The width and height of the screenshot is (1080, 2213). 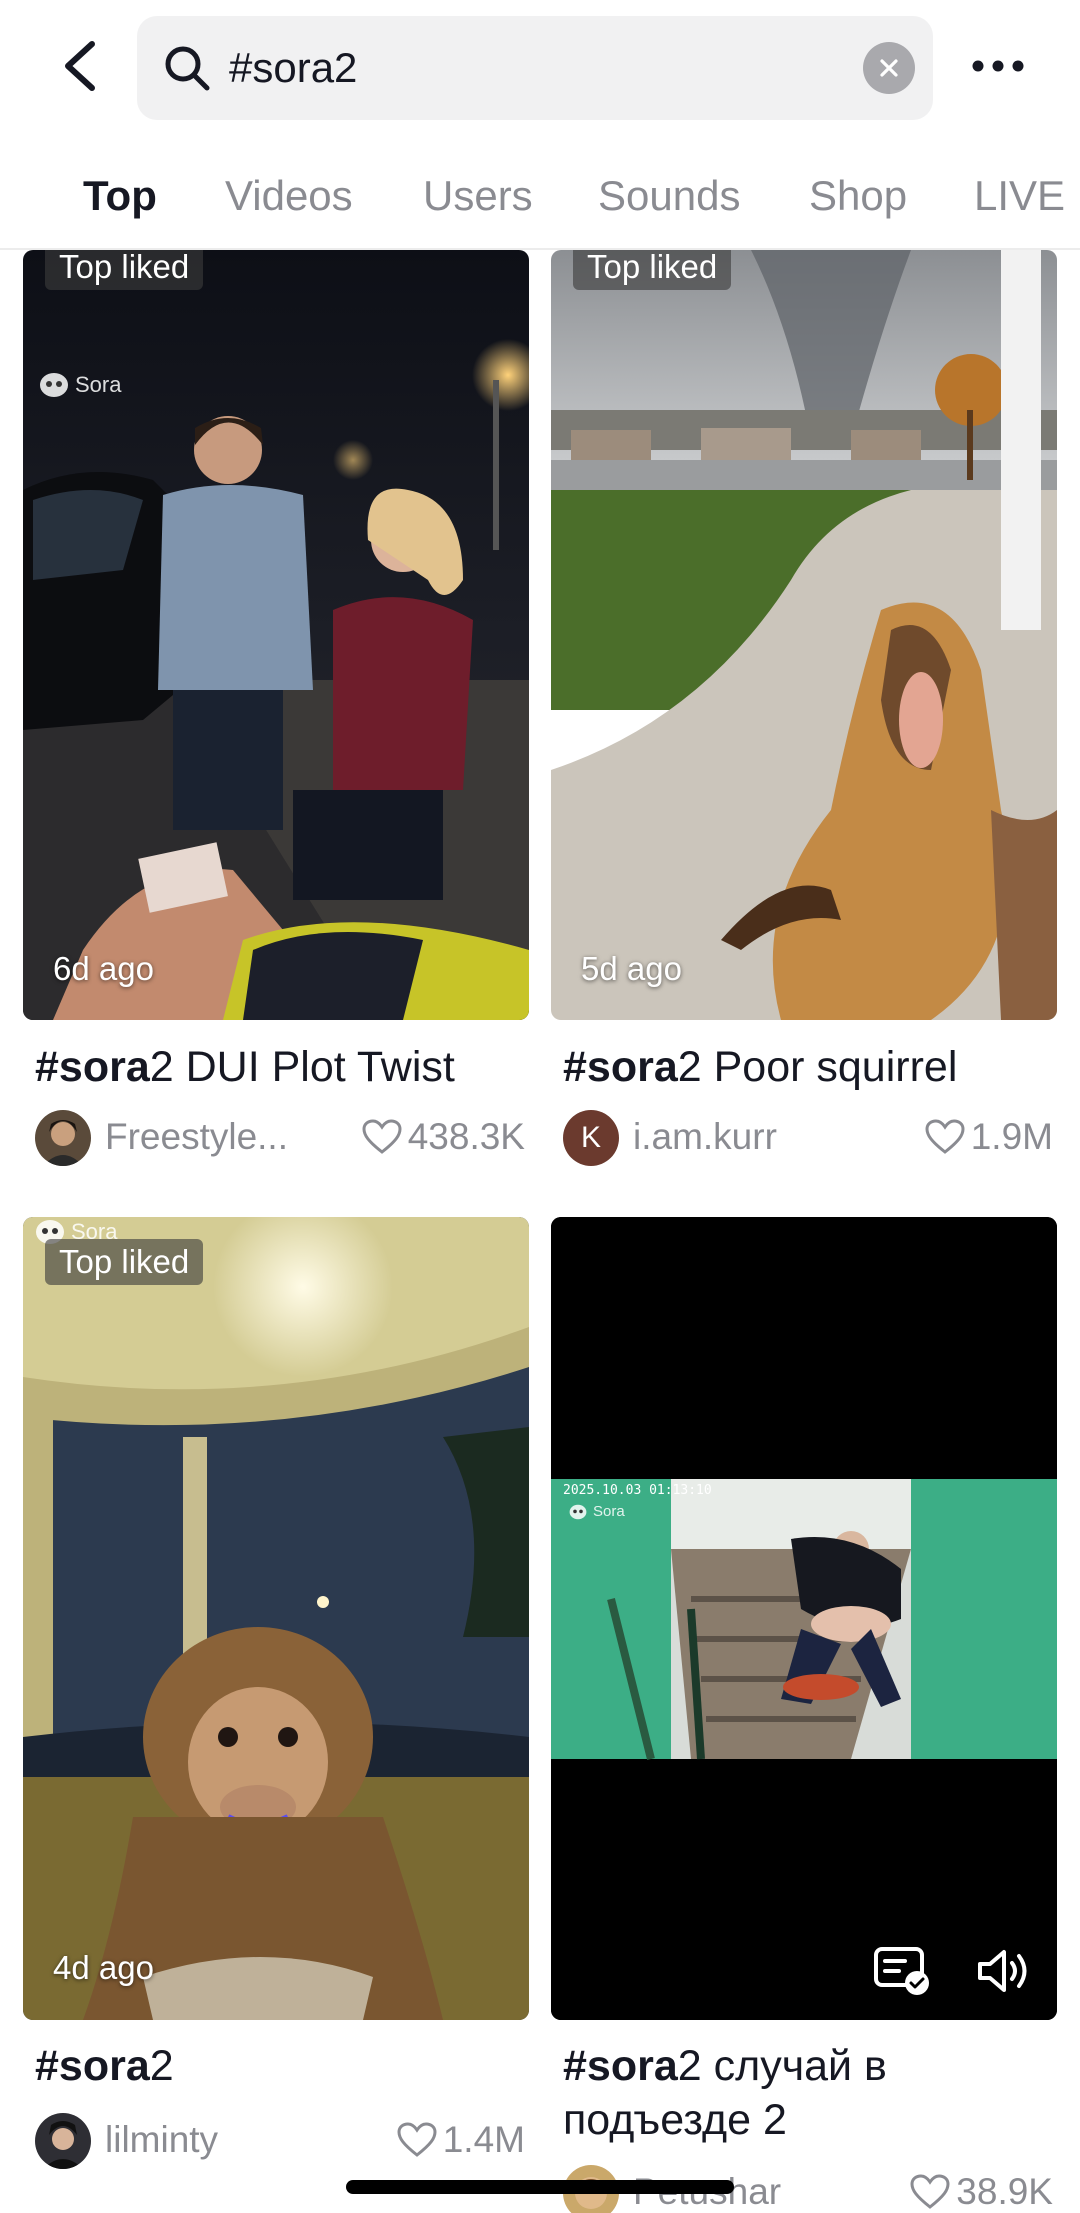 I want to click on more-horizontal-icon, so click(x=998, y=66).